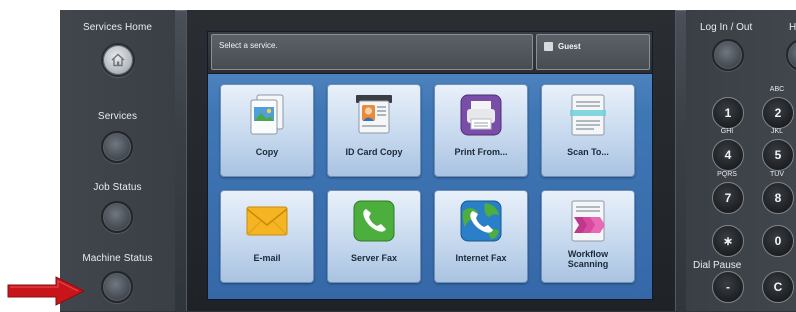 The width and height of the screenshot is (796, 312). I want to click on services-home-label: Services Home, so click(117, 27).